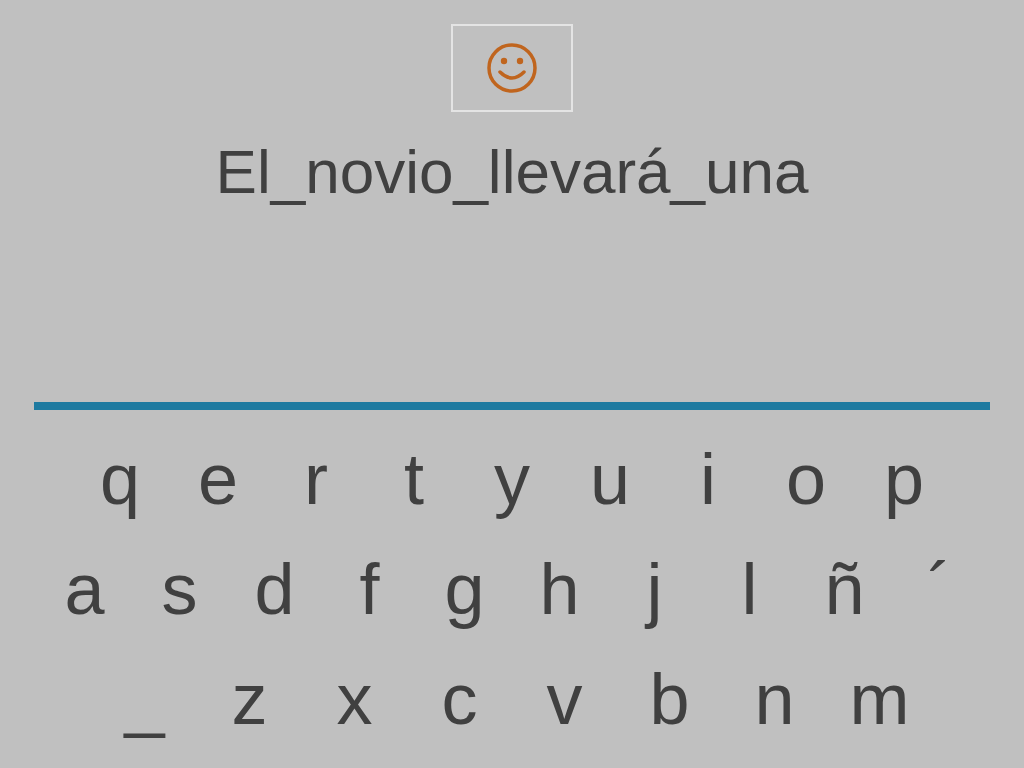 Image resolution: width=1024 pixels, height=768 pixels. I want to click on letter-key: r, so click(316, 479).